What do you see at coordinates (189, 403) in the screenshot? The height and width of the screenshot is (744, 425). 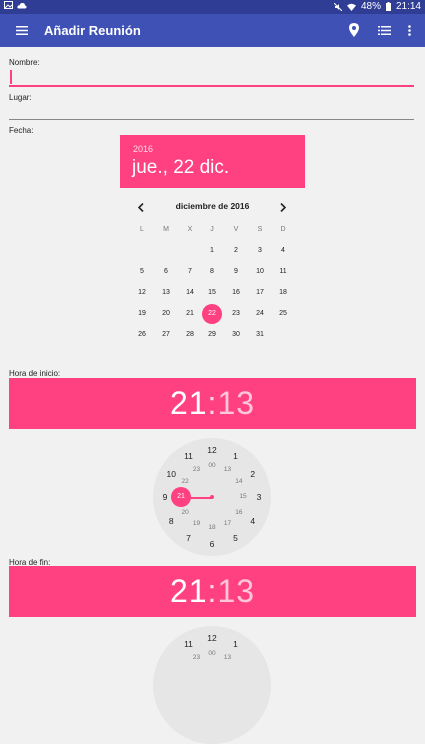 I see `start-hour: 21` at bounding box center [189, 403].